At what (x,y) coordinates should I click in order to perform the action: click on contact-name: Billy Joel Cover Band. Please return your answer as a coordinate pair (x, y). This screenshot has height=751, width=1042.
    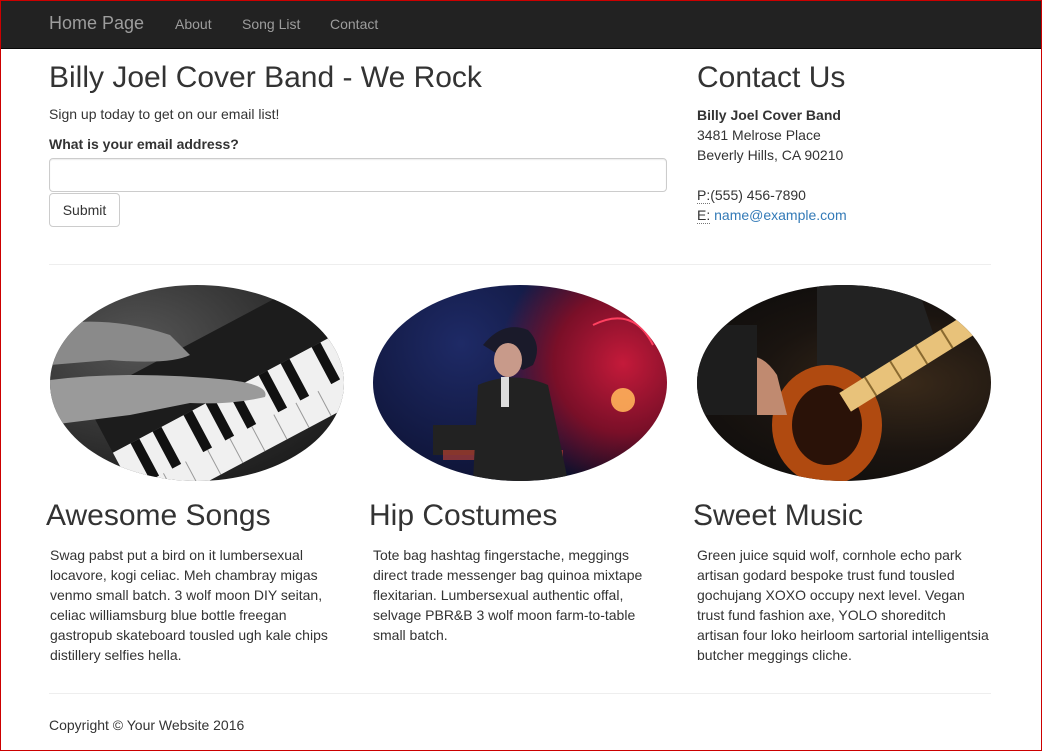
    Looking at the image, I should click on (769, 115).